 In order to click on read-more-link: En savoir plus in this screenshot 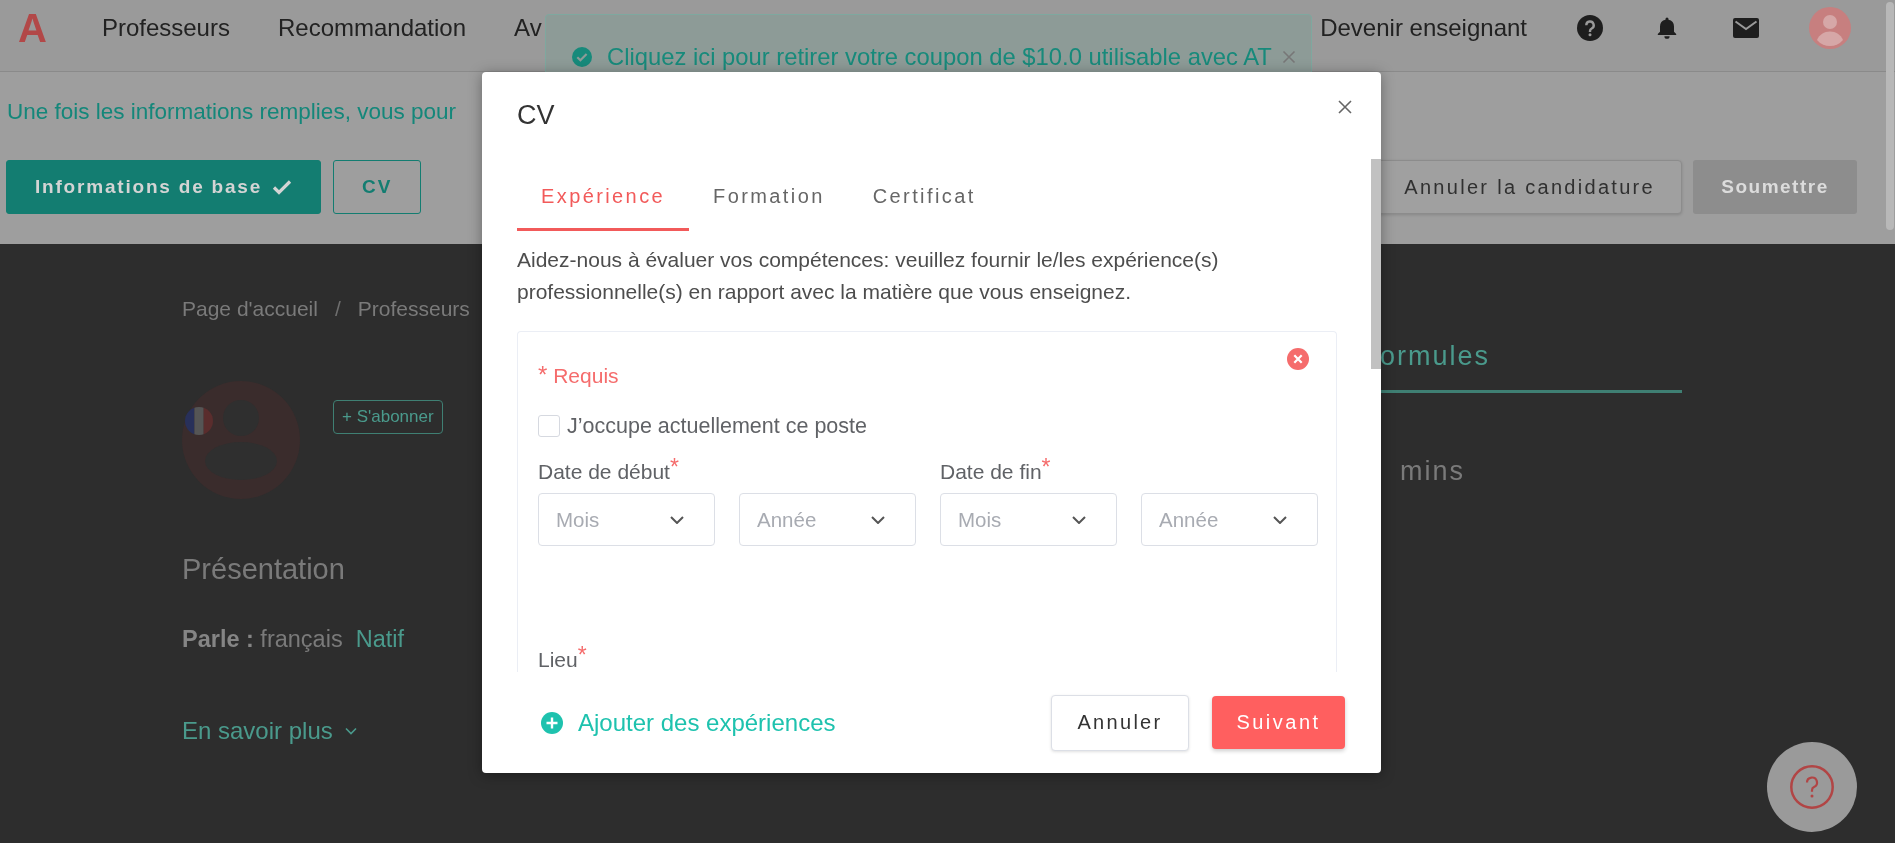, I will do `click(269, 731)`.